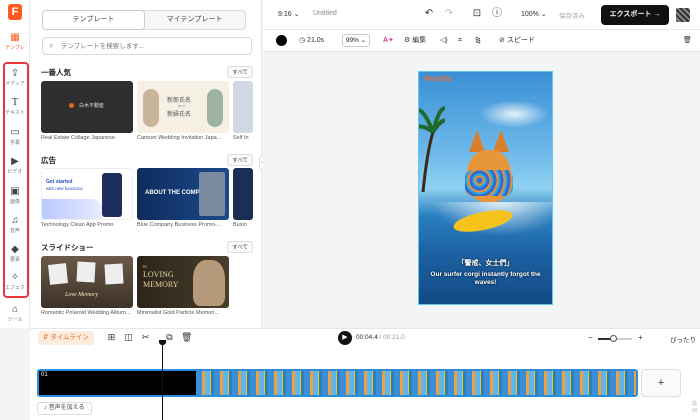  Describe the element at coordinates (352, 40) in the screenshot. I see `opacity-value: 99%` at that location.